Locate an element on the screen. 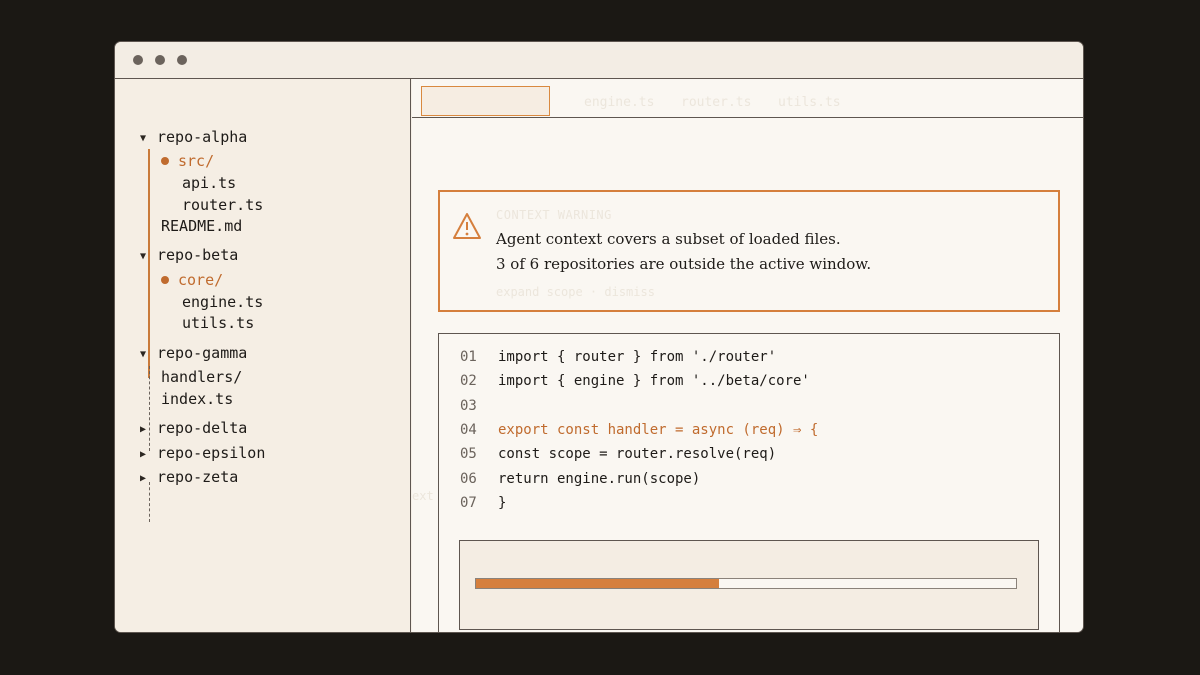 The height and width of the screenshot is (675, 1200). tree-file-engine: engine.ts is located at coordinates (222, 302).